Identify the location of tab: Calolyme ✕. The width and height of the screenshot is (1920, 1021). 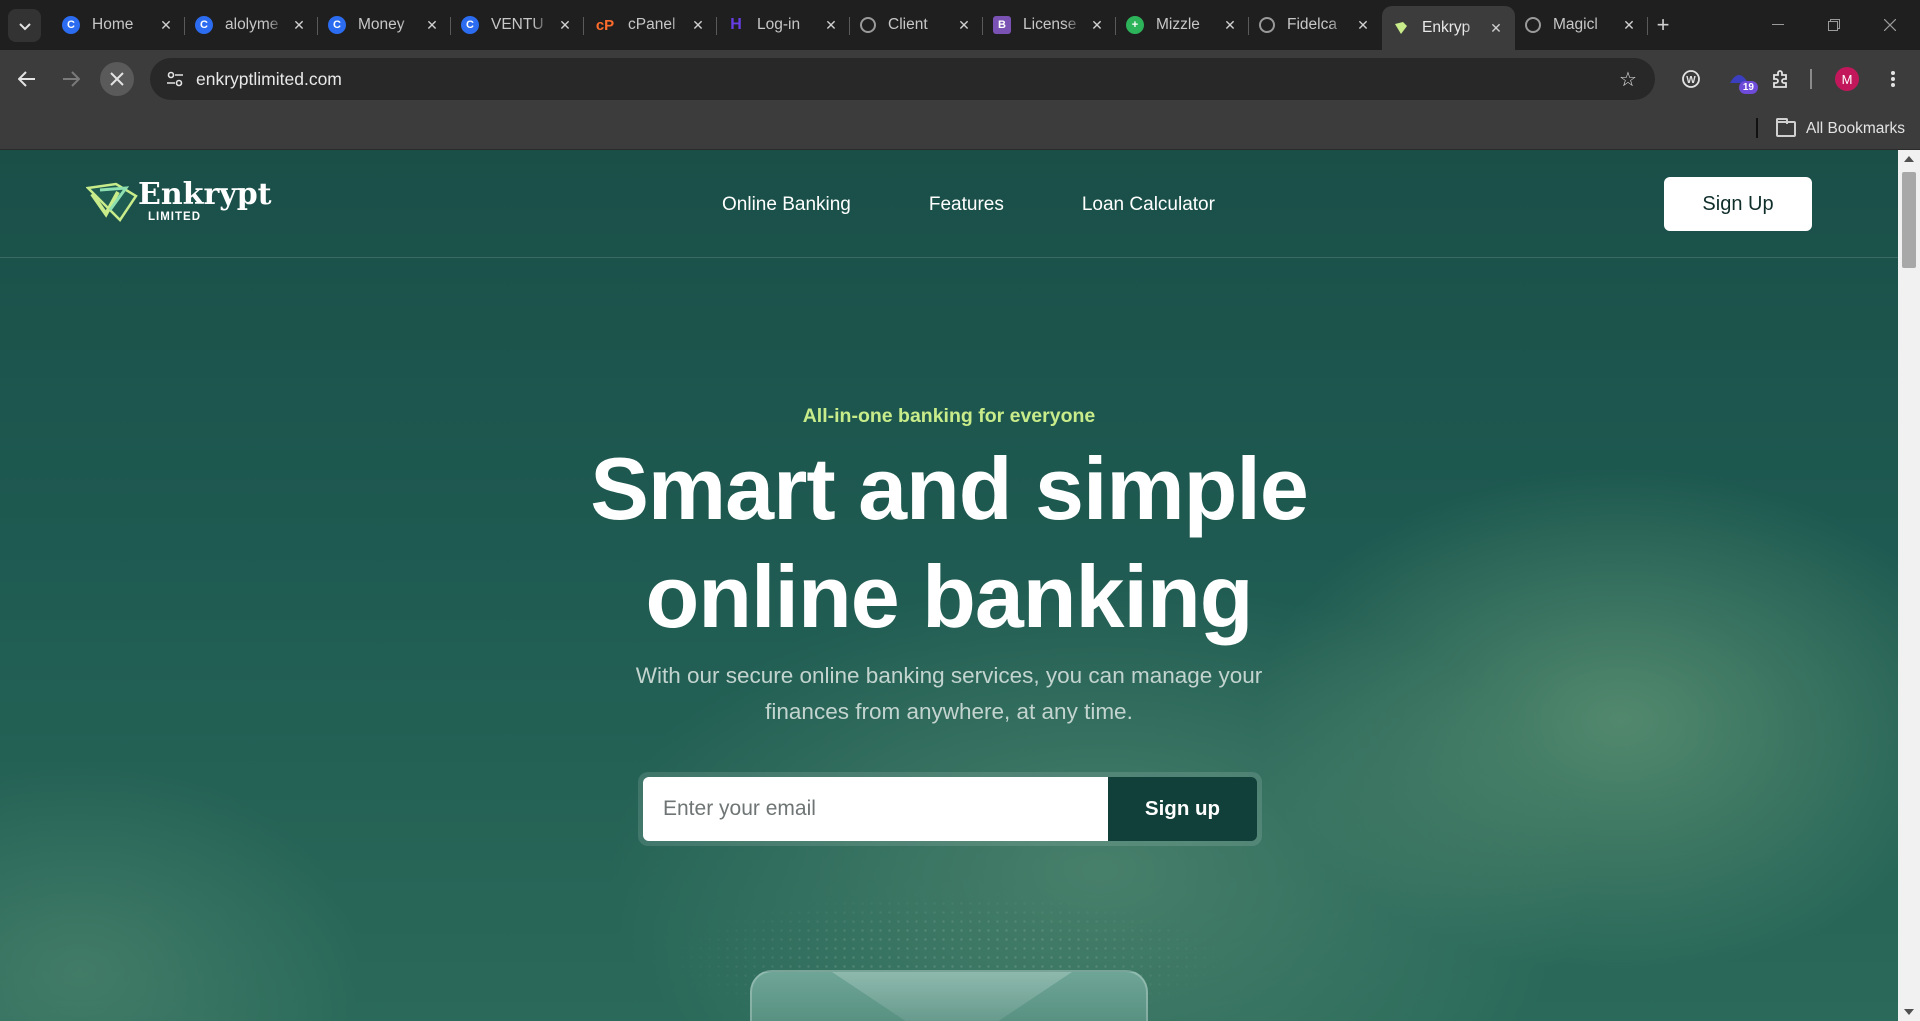
(251, 25).